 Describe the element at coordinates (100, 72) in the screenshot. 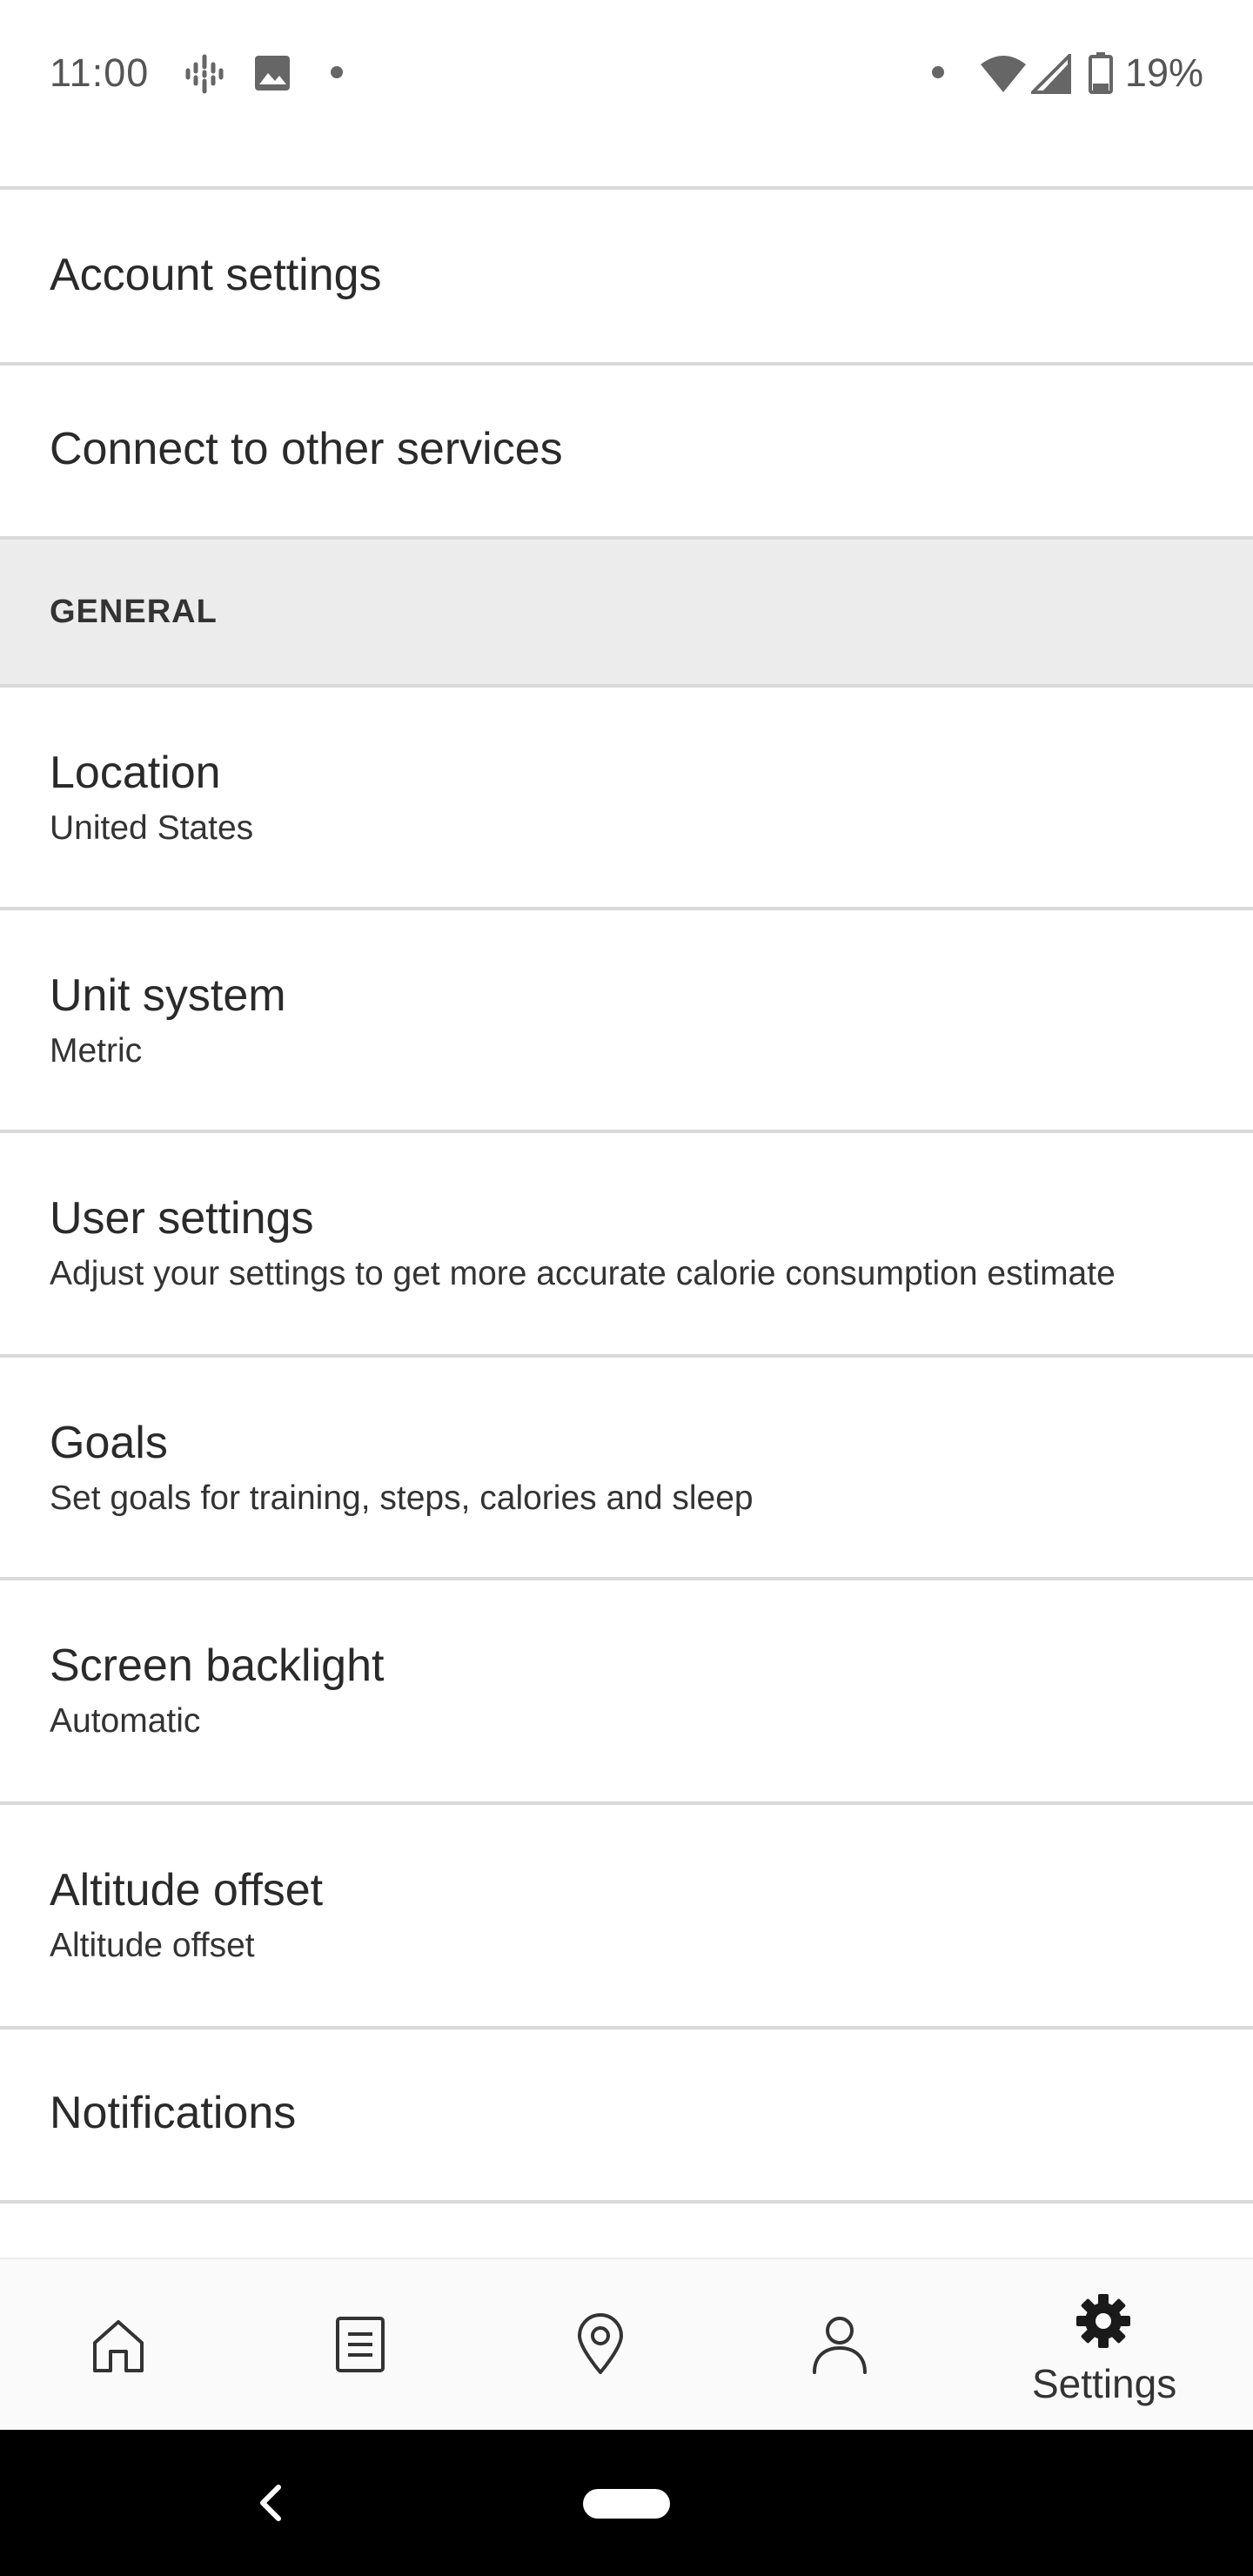

I see `status-time: 11:00` at that location.